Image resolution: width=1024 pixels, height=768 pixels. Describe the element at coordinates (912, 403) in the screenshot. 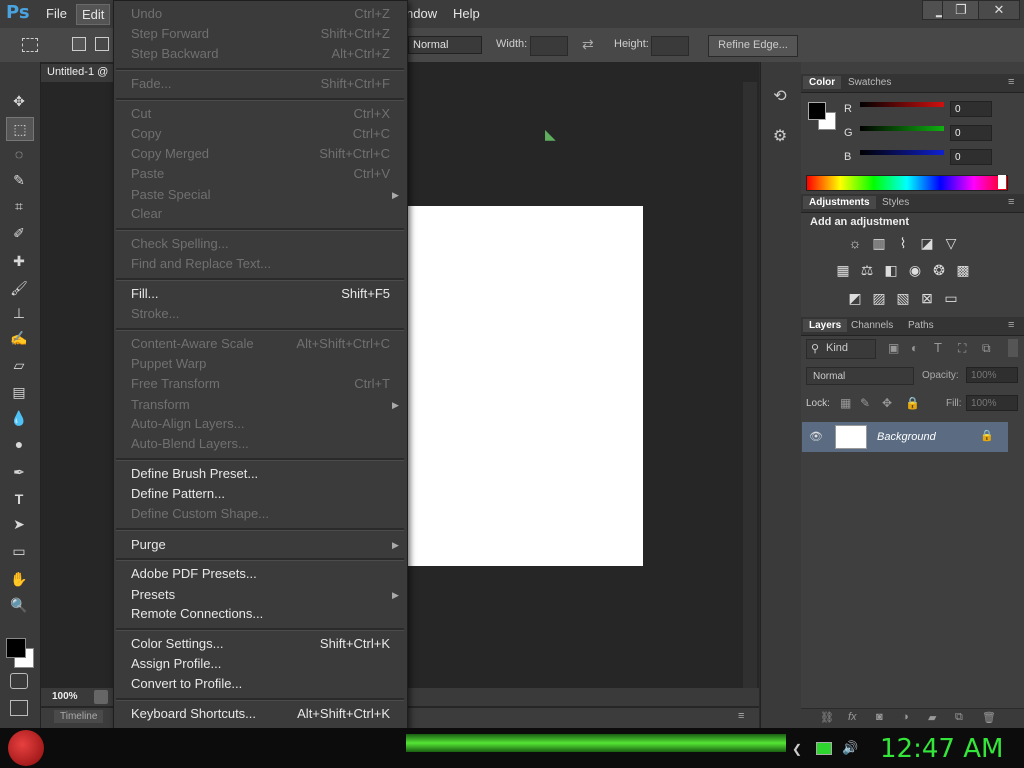

I see `lock-all-icon: 🔒` at that location.